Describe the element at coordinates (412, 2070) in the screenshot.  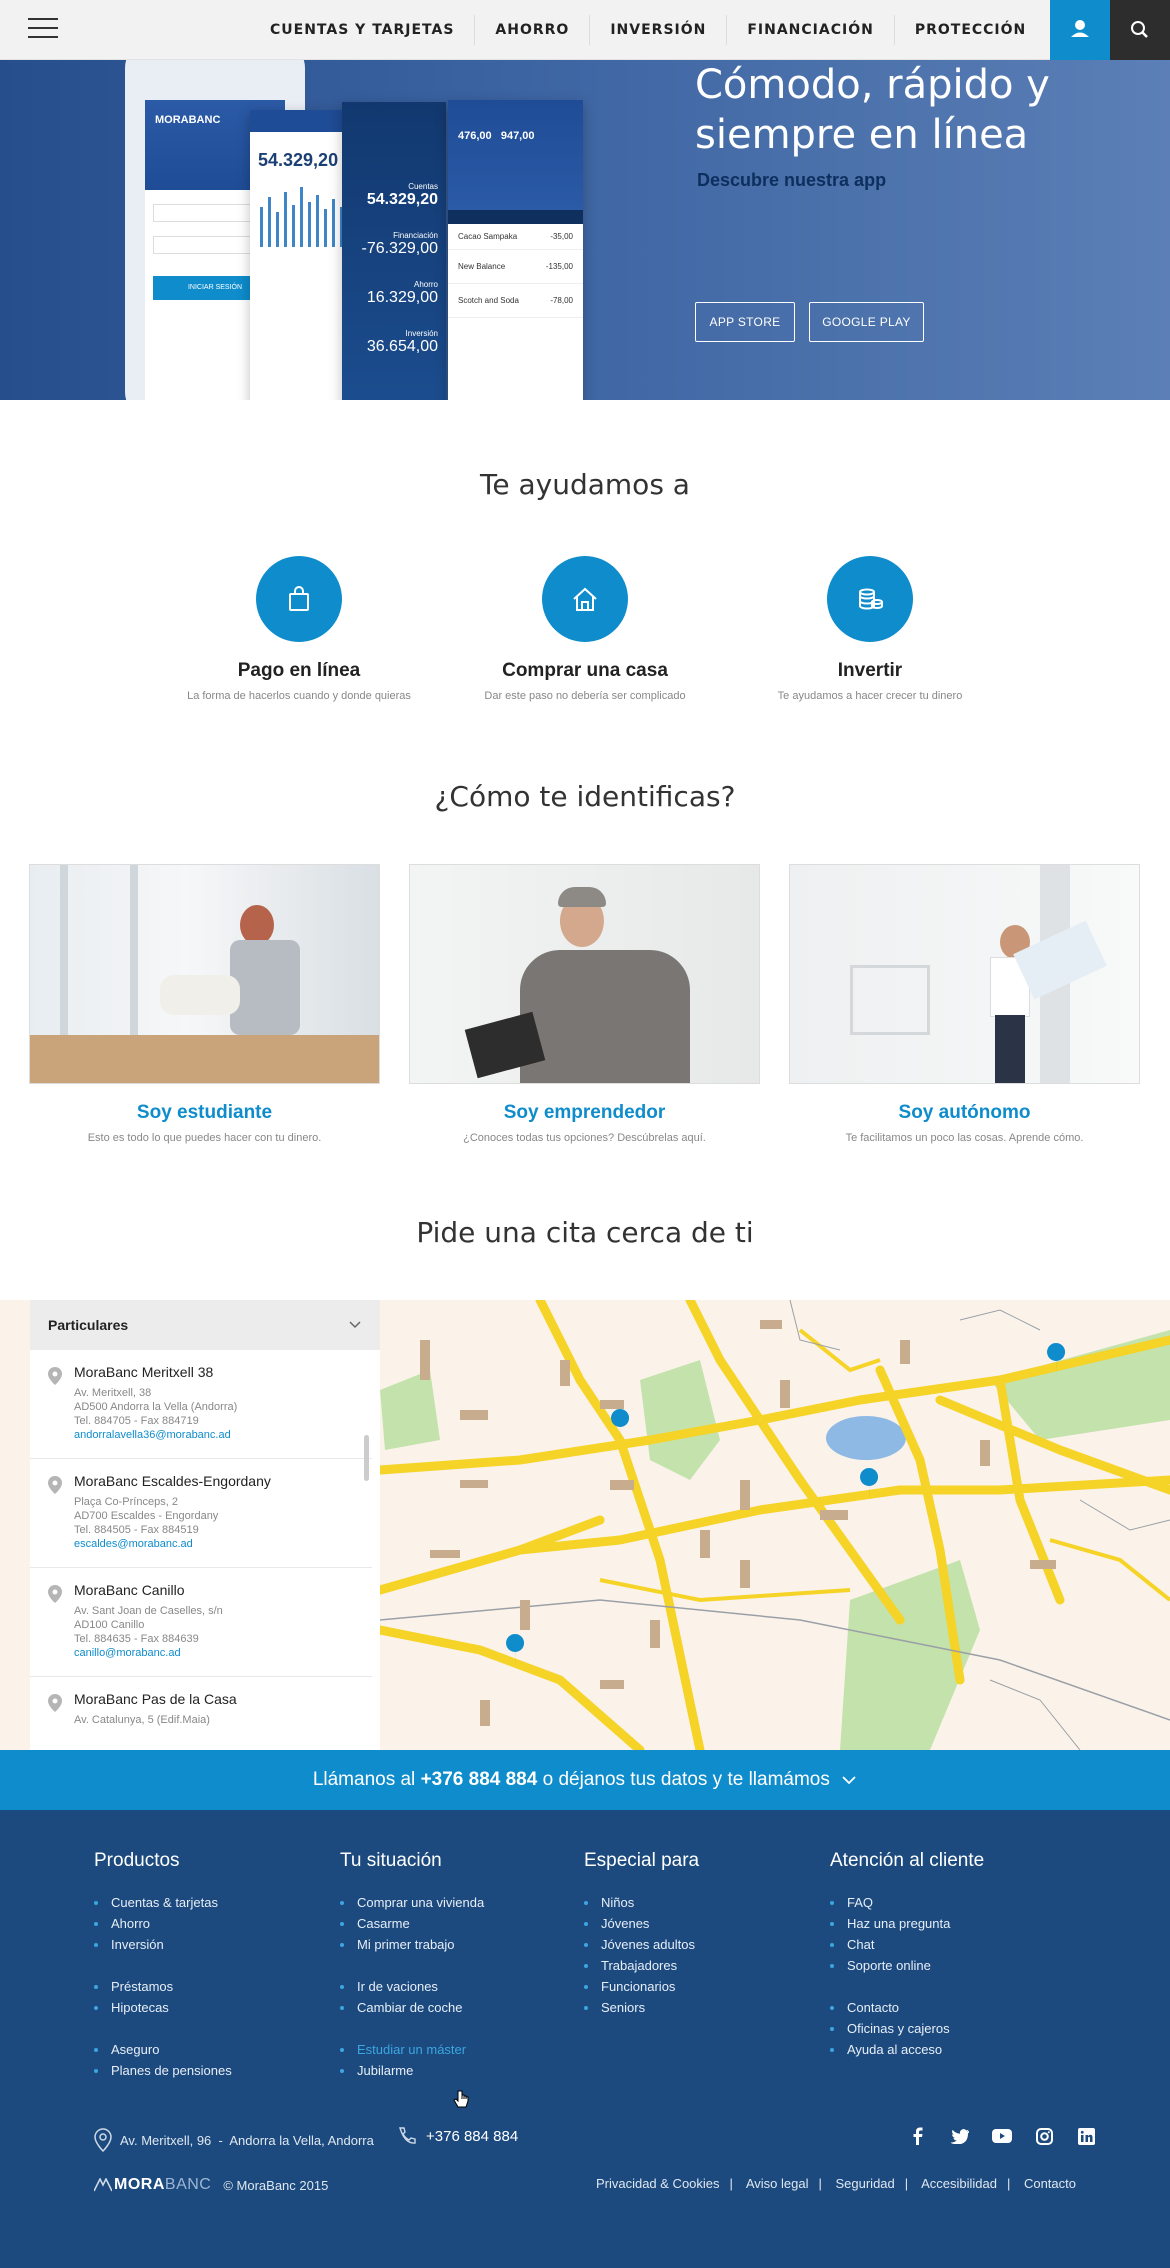
I see `footer-link: Jubilarme` at that location.